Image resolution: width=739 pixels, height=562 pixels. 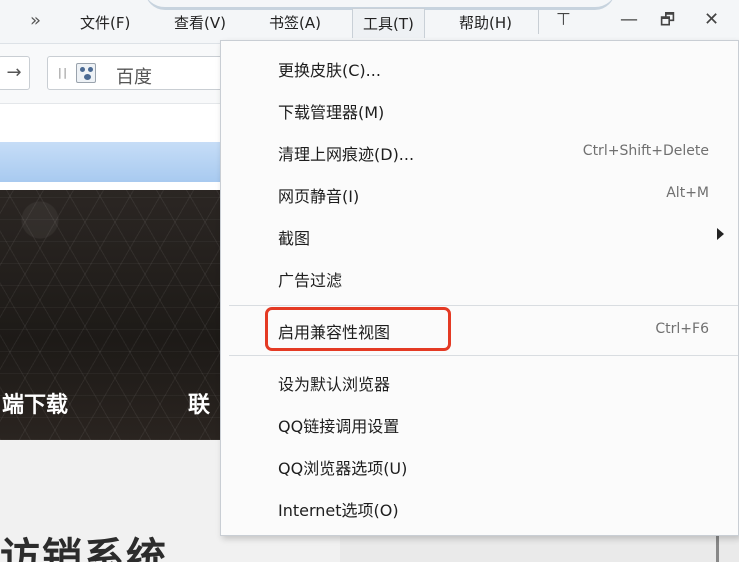 I want to click on banner-link-download: 端下载, so click(x=35, y=403).